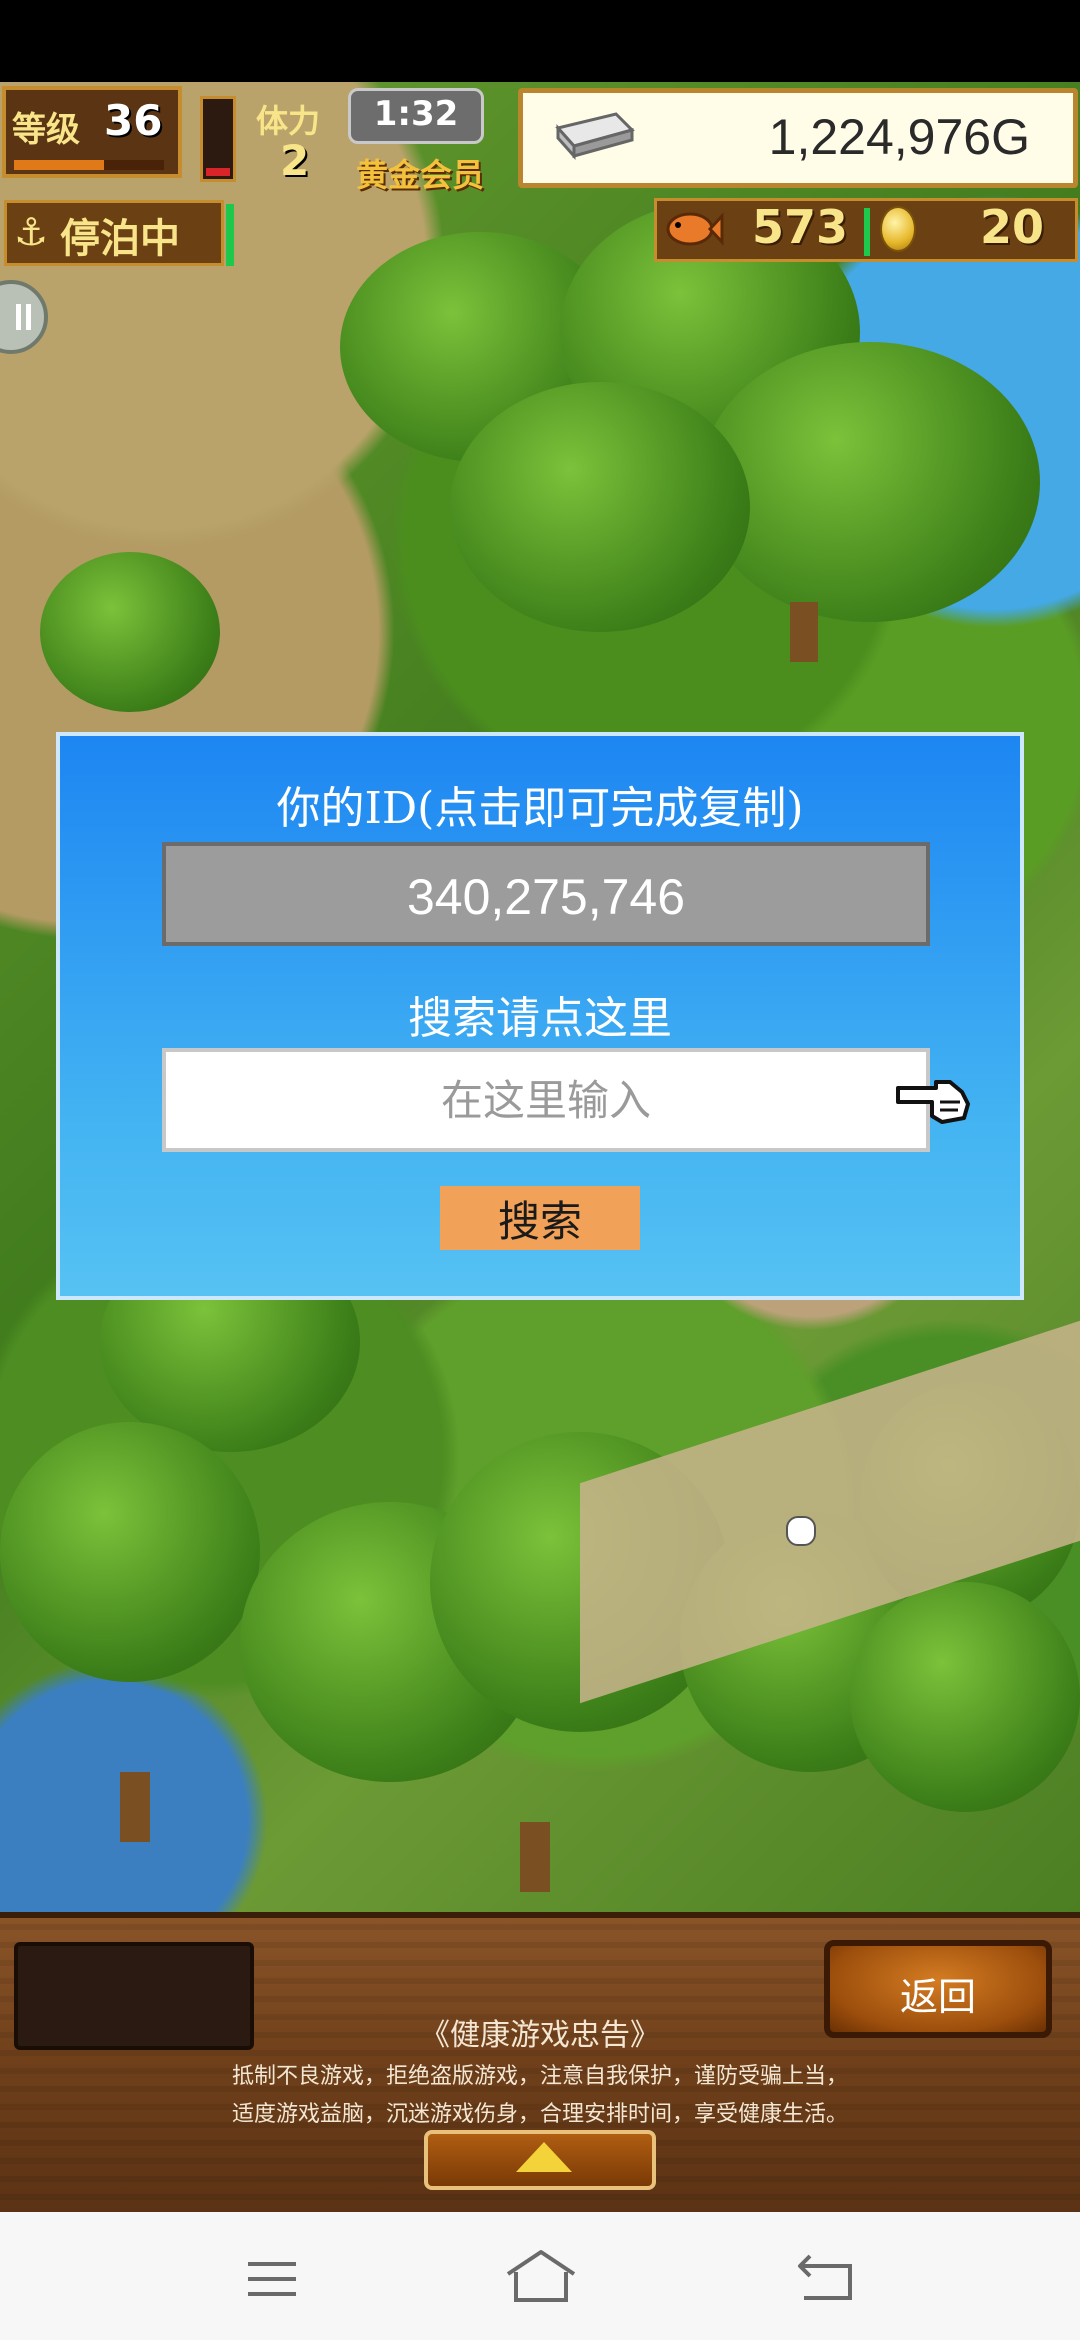  I want to click on membership-label: 黄金会员, so click(420, 173).